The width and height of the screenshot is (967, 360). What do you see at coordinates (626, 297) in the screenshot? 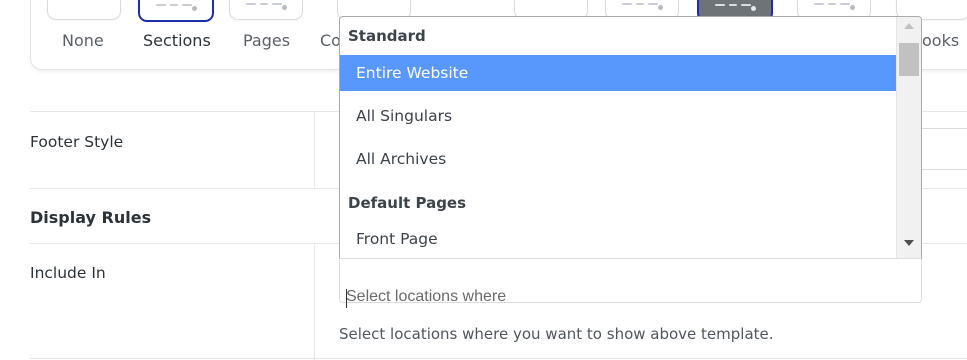
I see `include-in-search-input` at bounding box center [626, 297].